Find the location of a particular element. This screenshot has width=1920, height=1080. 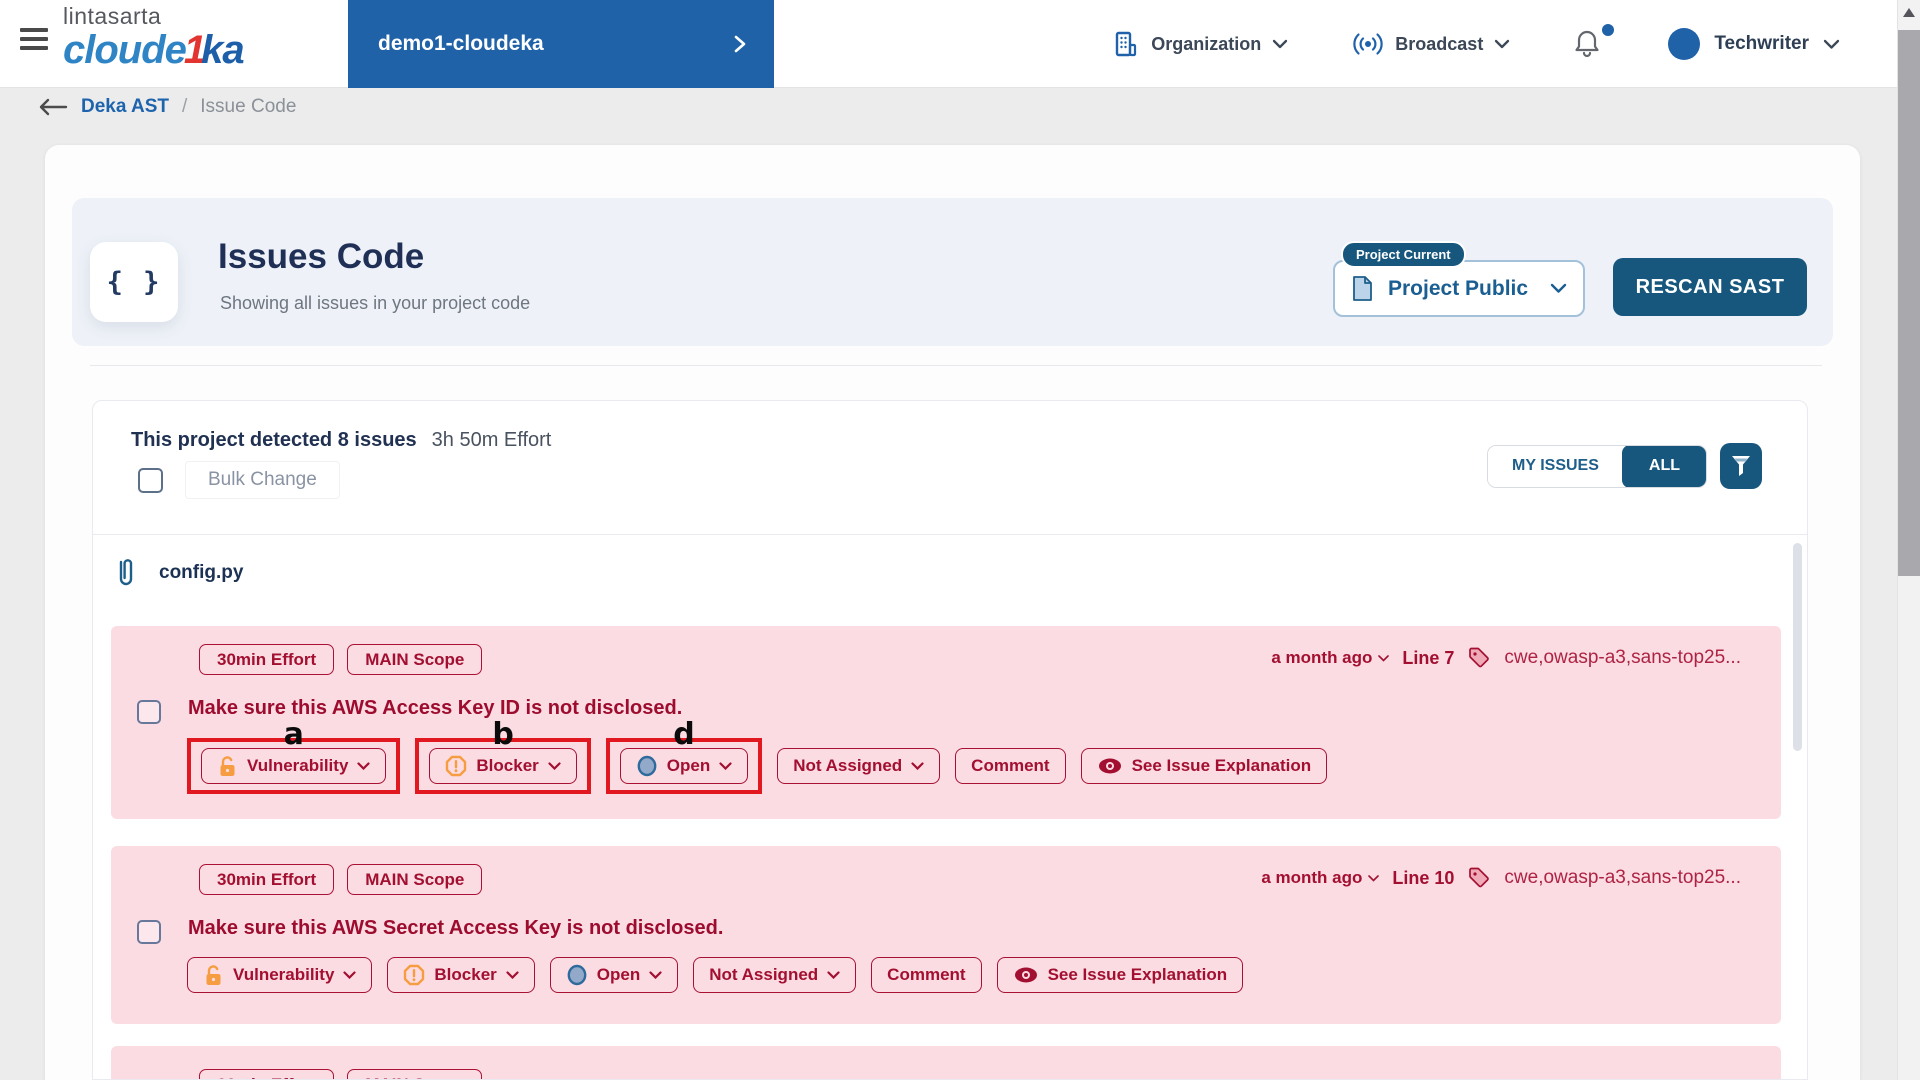

organization-menu: Organization is located at coordinates (1199, 44).